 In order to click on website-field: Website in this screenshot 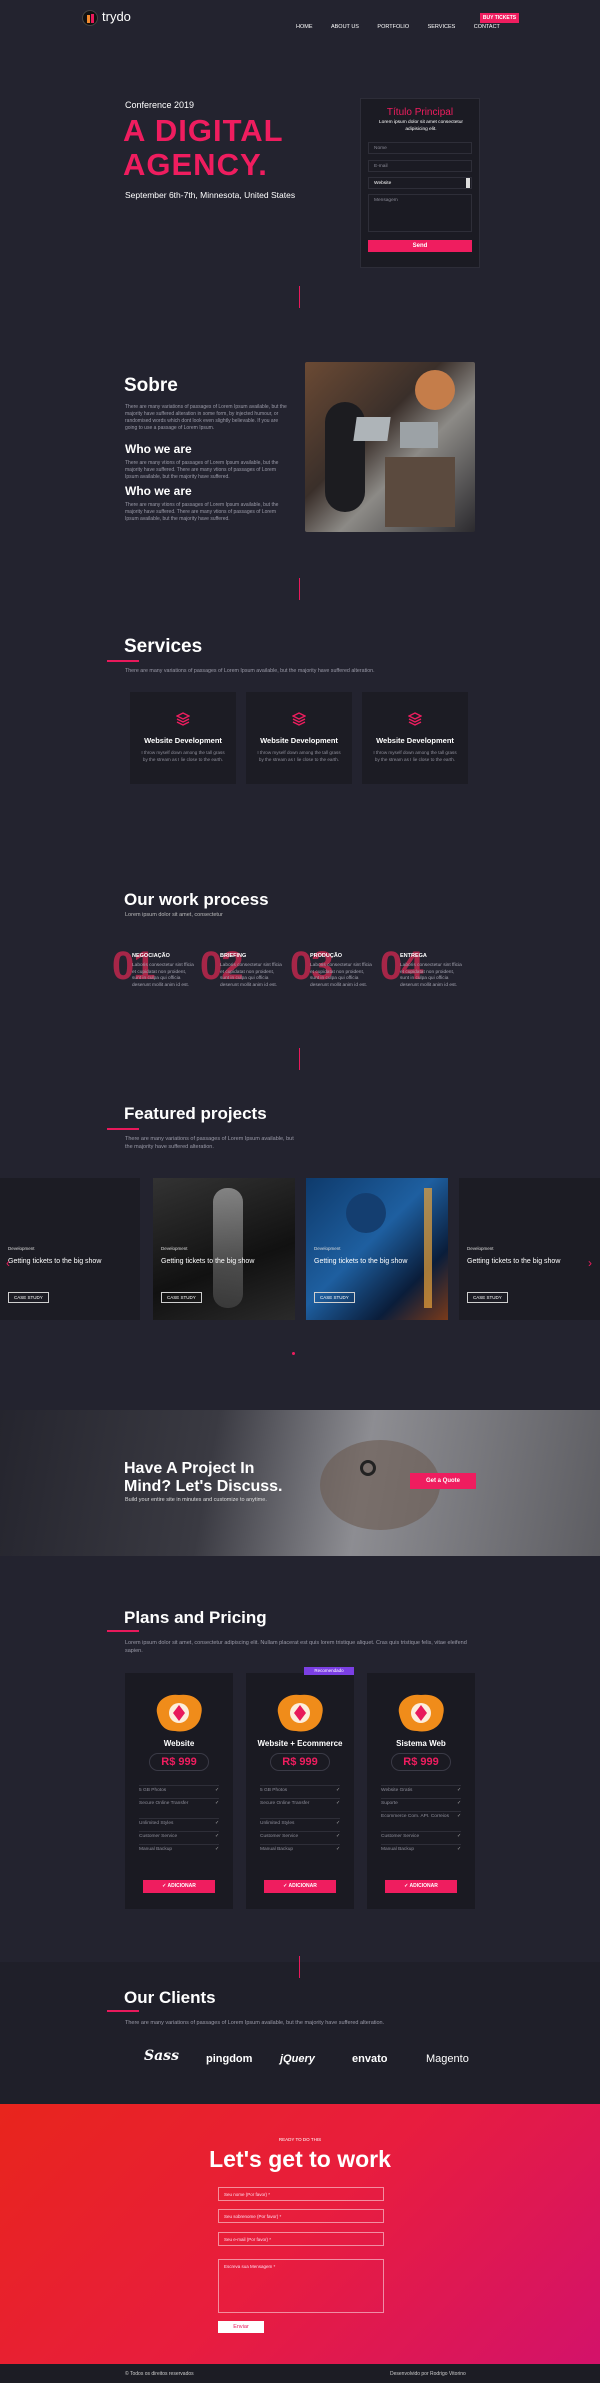, I will do `click(420, 183)`.